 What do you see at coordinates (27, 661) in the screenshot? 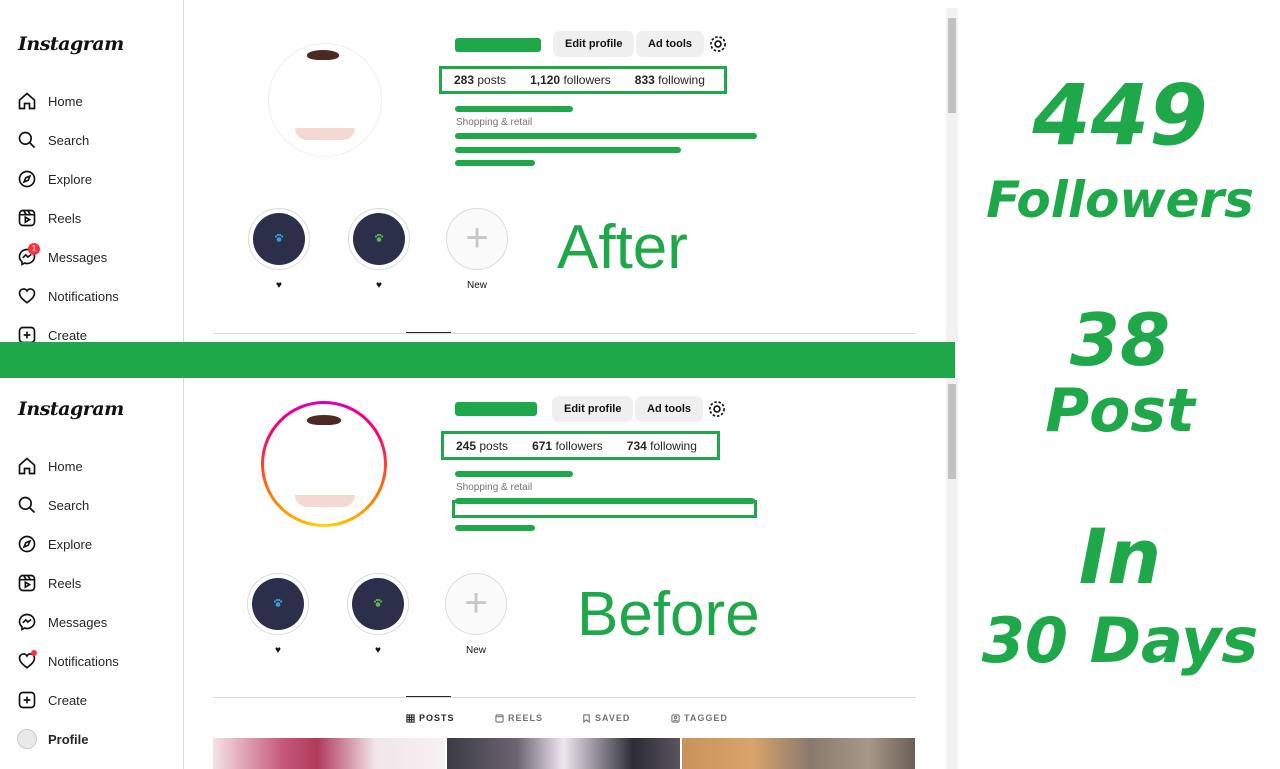
I see `heart-icon` at bounding box center [27, 661].